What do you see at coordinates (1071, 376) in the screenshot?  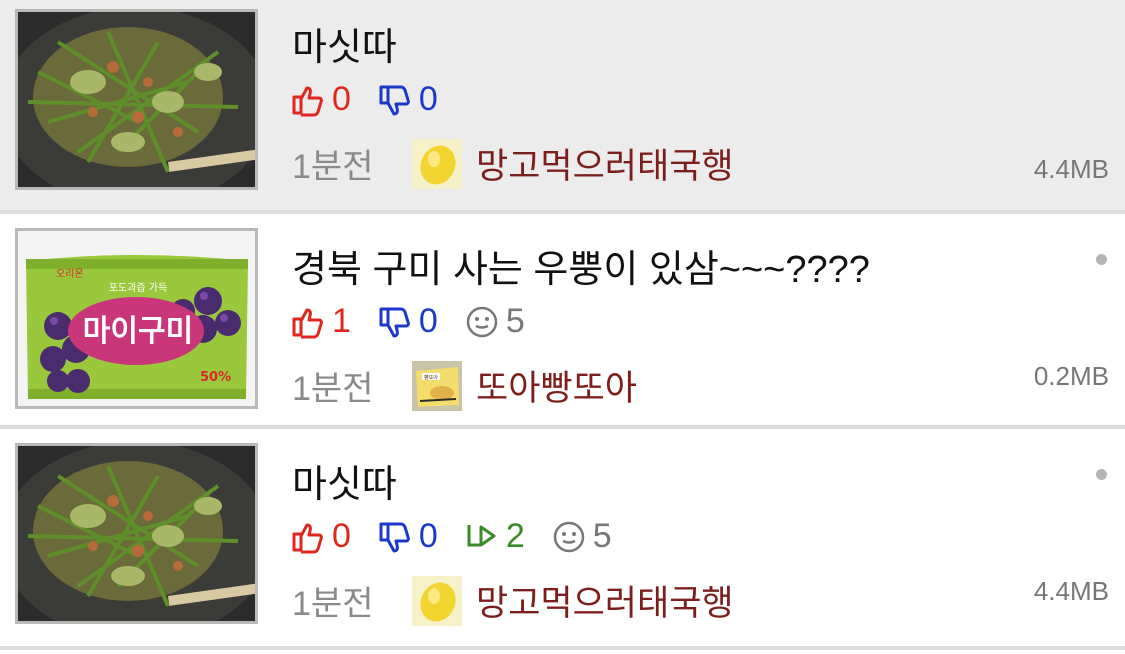 I see `attachment-size: 0.2MB` at bounding box center [1071, 376].